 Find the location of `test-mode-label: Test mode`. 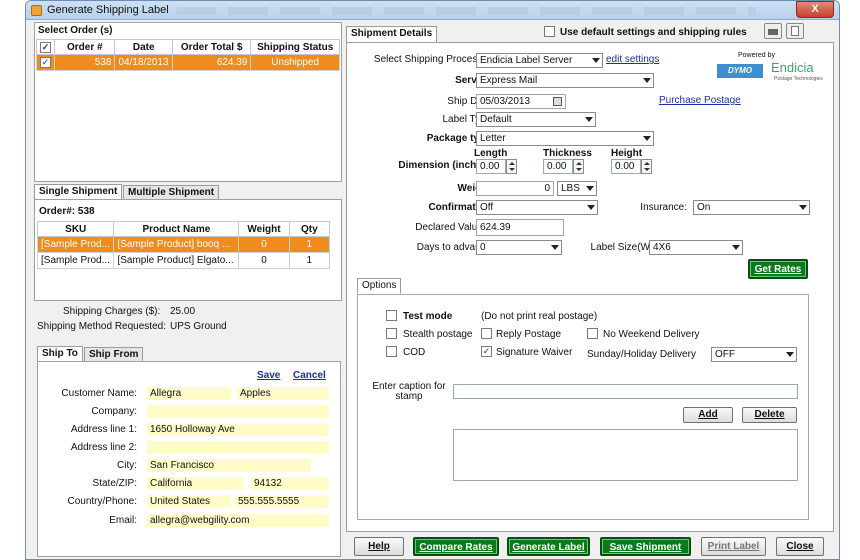

test-mode-label: Test mode is located at coordinates (428, 316).